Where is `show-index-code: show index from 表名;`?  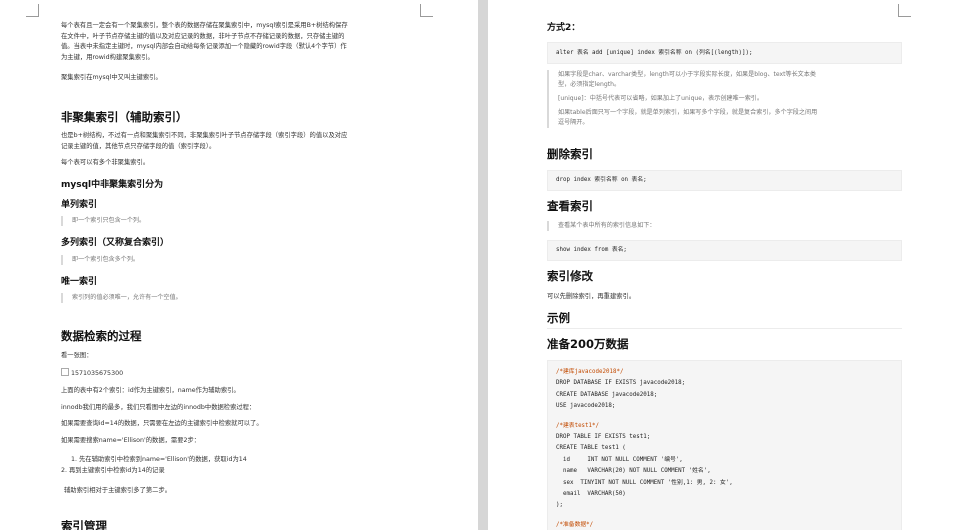 show-index-code: show index from 表名; is located at coordinates (591, 250).